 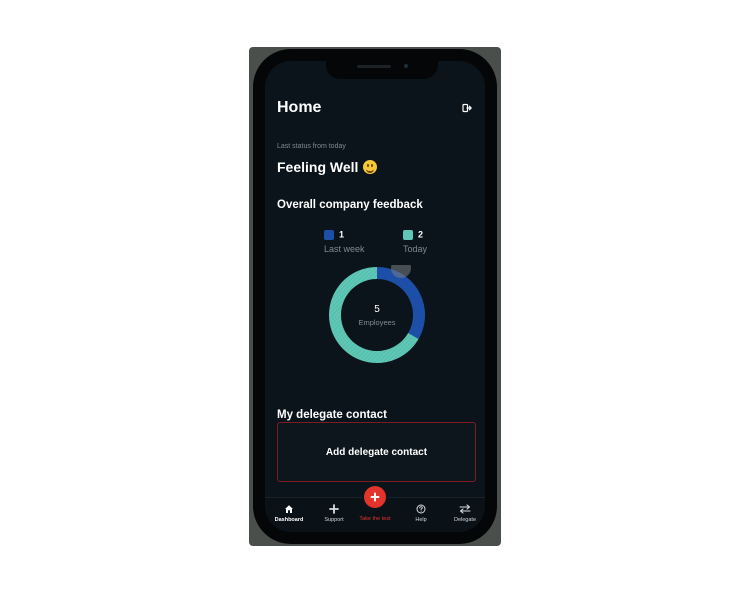 What do you see at coordinates (334, 509) in the screenshot?
I see `plus-icon` at bounding box center [334, 509].